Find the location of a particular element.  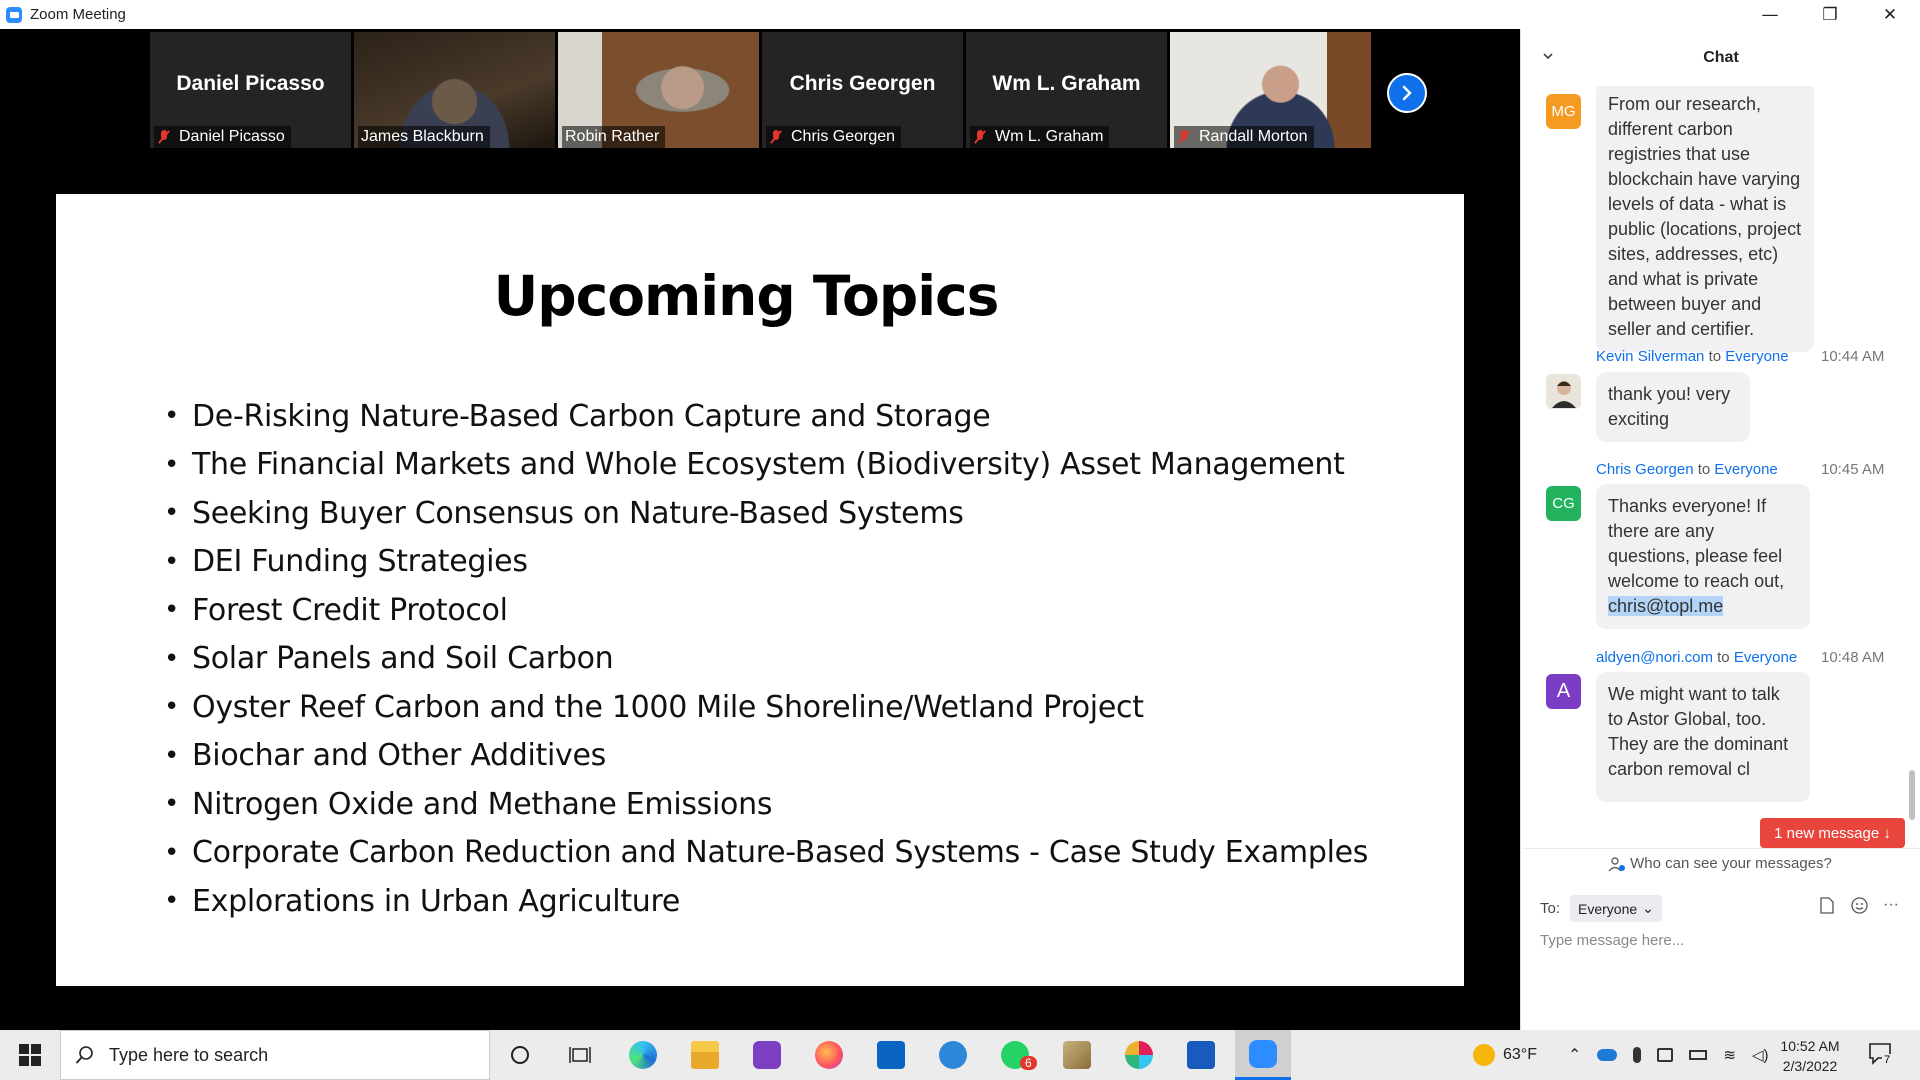

microphone-icon is located at coordinates (1637, 1055).